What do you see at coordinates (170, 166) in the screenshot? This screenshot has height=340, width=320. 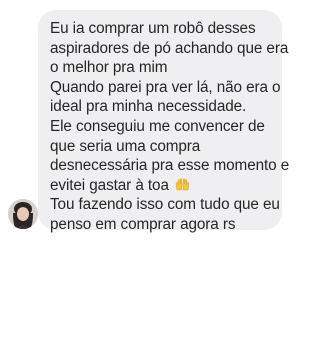 I see `message-line: desnecessária pra esse momento e` at bounding box center [170, 166].